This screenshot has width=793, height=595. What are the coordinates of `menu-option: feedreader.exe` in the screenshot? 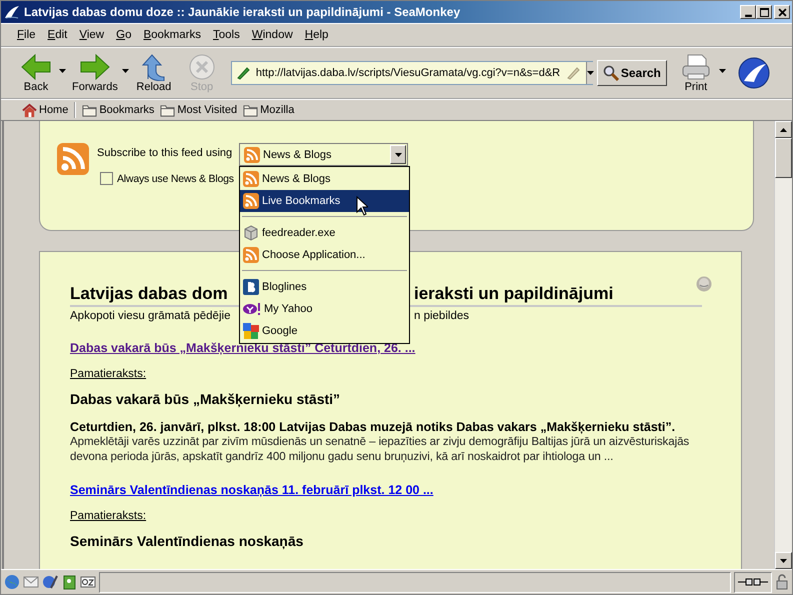 It's located at (324, 233).